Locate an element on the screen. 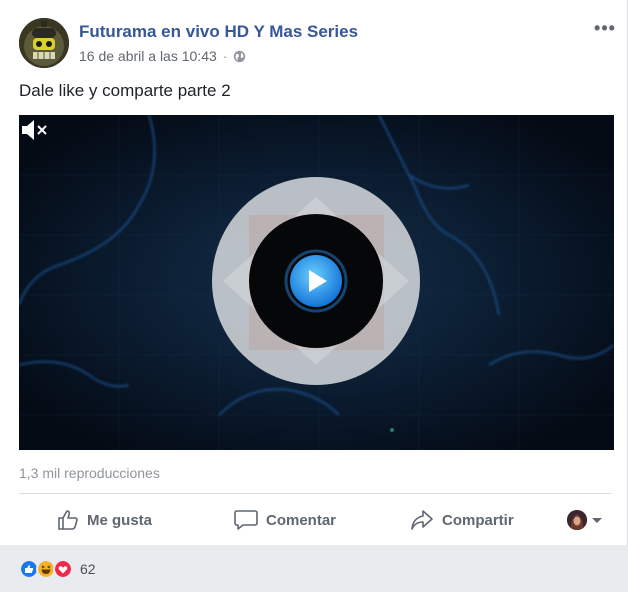 The height and width of the screenshot is (592, 628). more-options-icon: ••• is located at coordinates (605, 28).